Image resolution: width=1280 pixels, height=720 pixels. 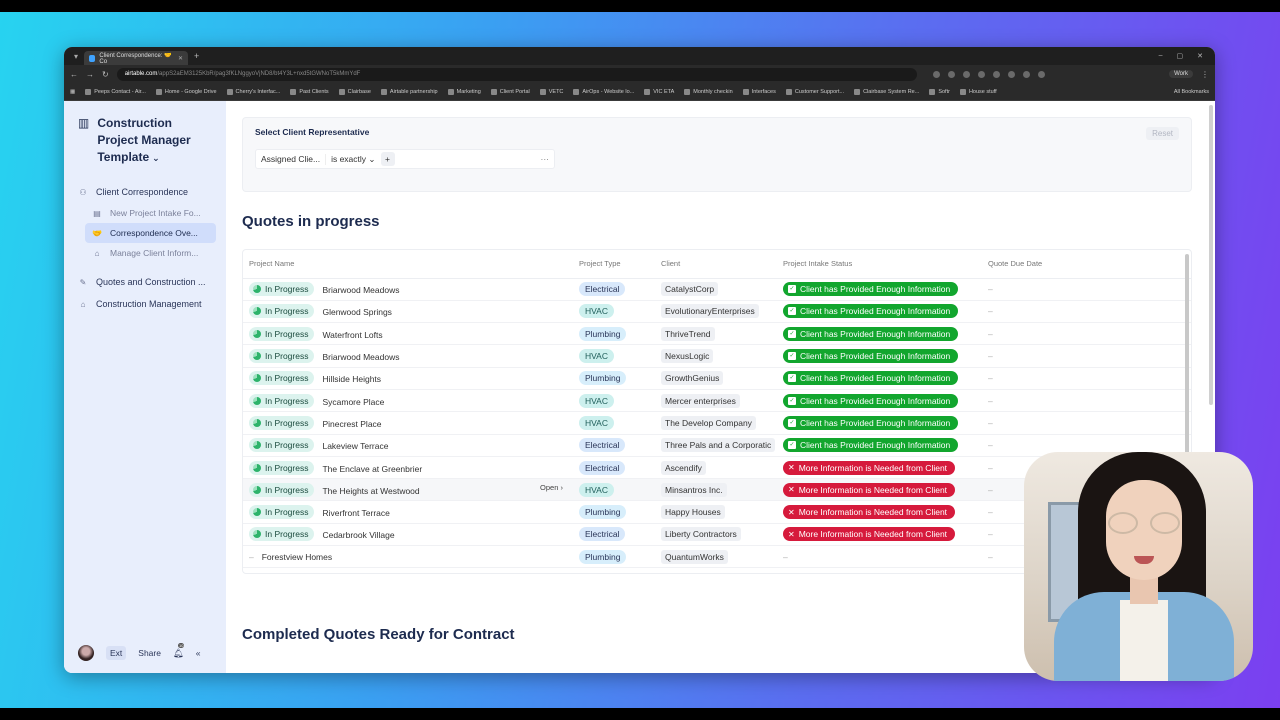 What do you see at coordinates (136, 58) in the screenshot?
I see `browser-tab: Client Correspondence: 🤝 Co ✕` at bounding box center [136, 58].